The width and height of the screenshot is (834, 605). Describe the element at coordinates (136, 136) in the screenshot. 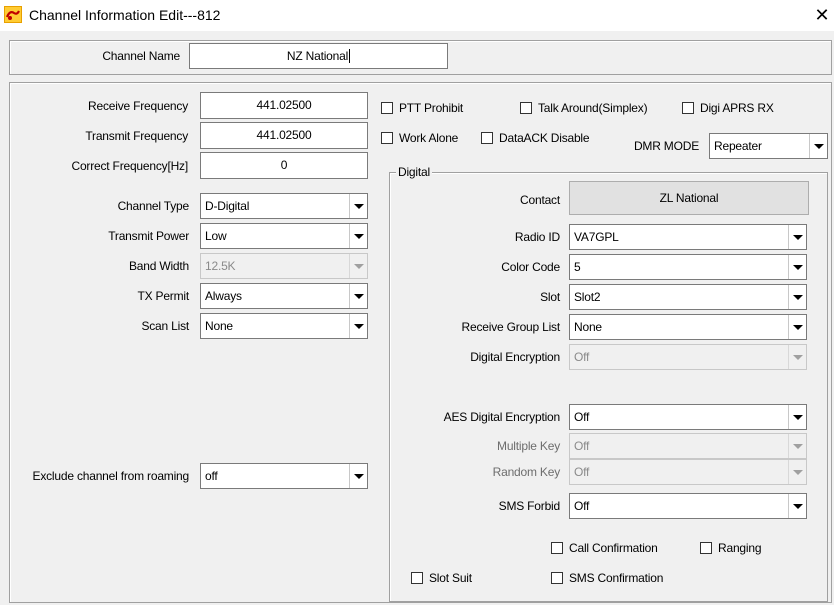

I see `transmit-frequency-label: Transmit Frequency` at that location.